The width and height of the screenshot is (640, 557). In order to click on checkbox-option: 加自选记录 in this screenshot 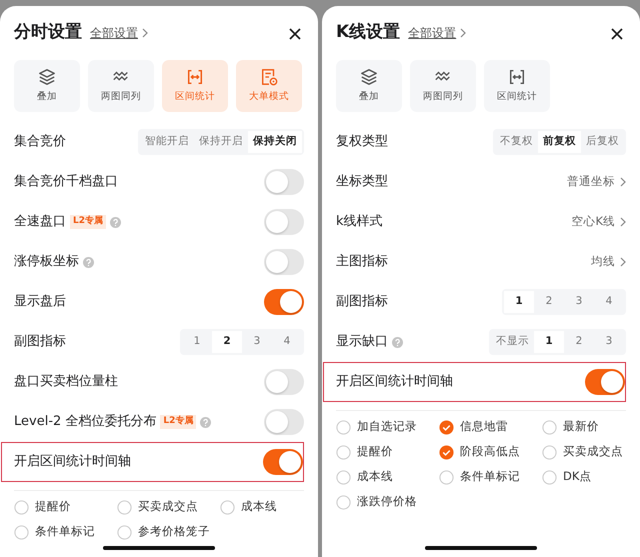, I will do `click(387, 427)`.